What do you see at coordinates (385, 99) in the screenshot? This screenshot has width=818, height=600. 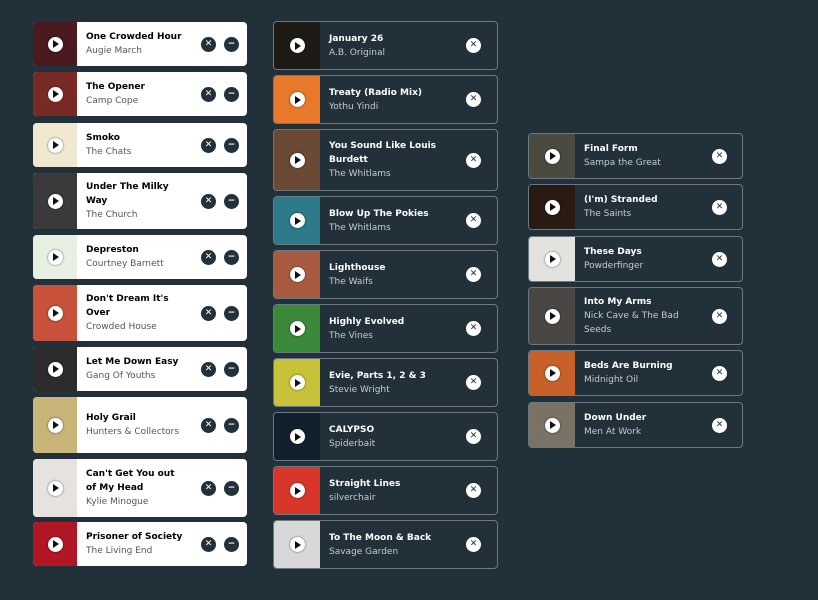 I see `track-card: Treaty (Radio Mix) Yothu Yindi ✕` at bounding box center [385, 99].